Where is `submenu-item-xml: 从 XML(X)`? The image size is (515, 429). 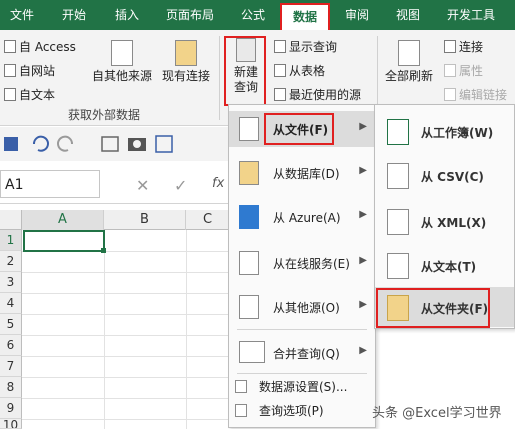 submenu-item-xml: 从 XML(X) is located at coordinates (444, 221).